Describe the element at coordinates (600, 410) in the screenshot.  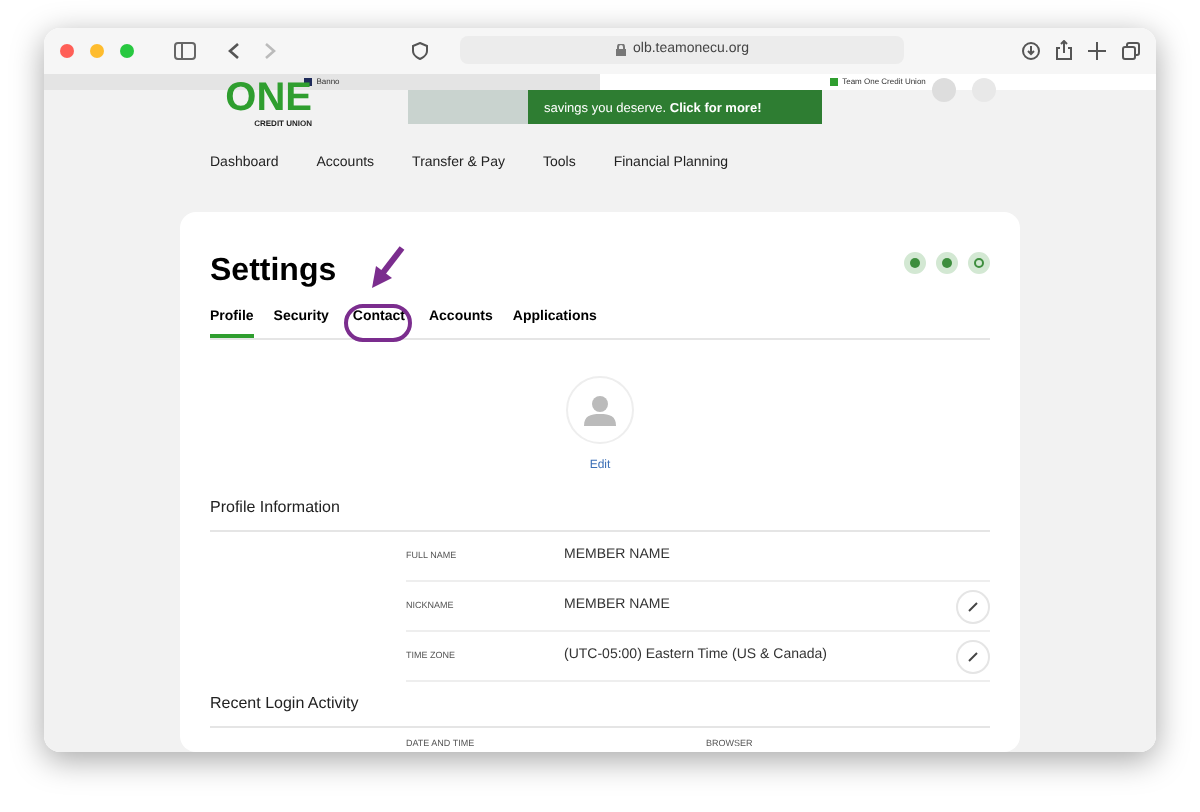
I see `person-icon` at that location.